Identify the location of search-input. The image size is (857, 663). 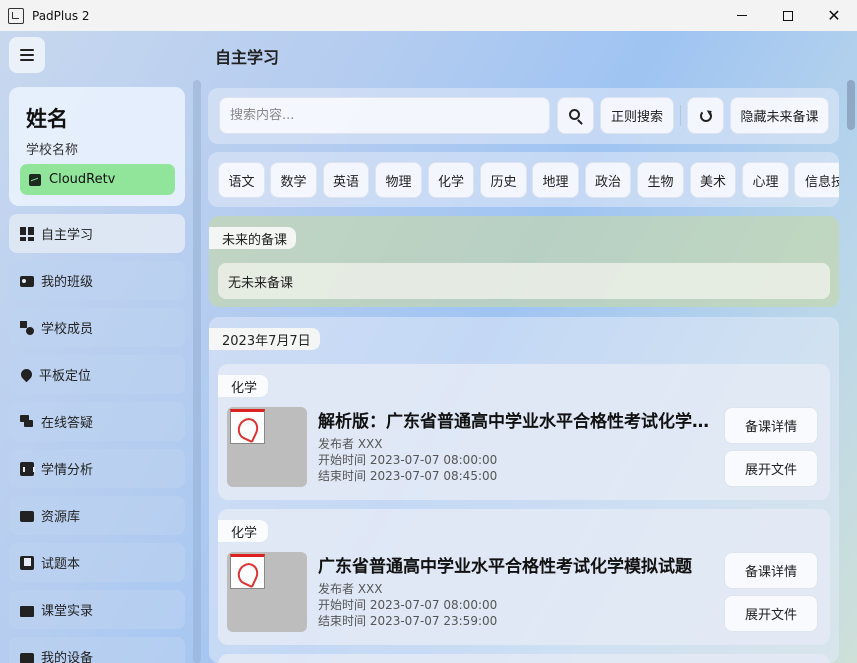
(384, 115).